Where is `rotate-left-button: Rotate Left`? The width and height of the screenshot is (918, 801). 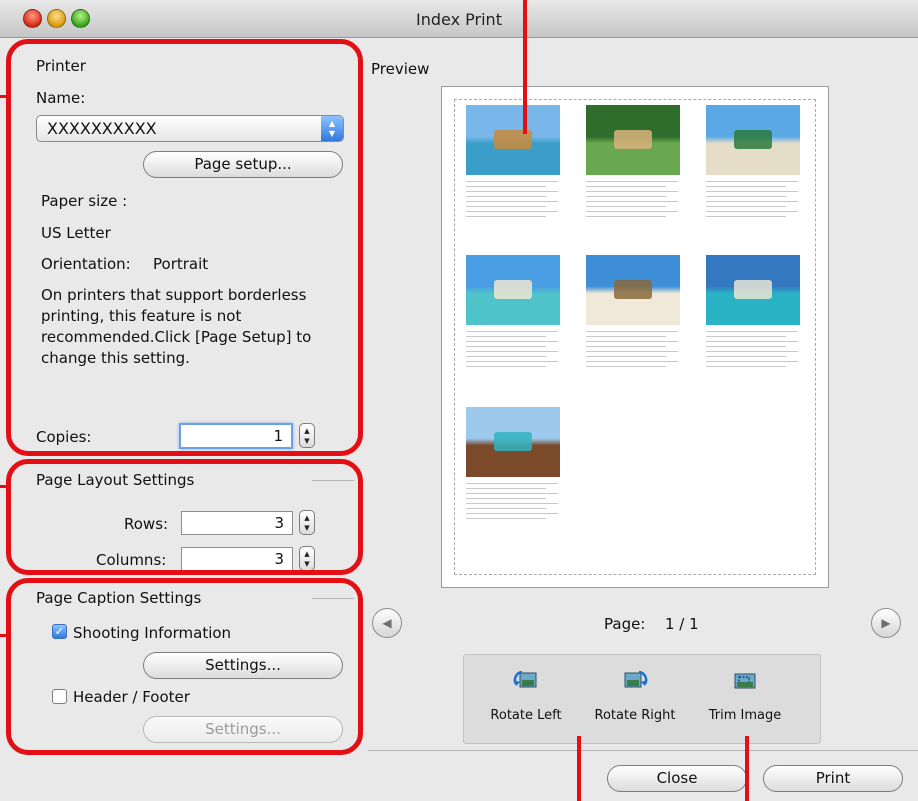
rotate-left-button: Rotate Left is located at coordinates (526, 695).